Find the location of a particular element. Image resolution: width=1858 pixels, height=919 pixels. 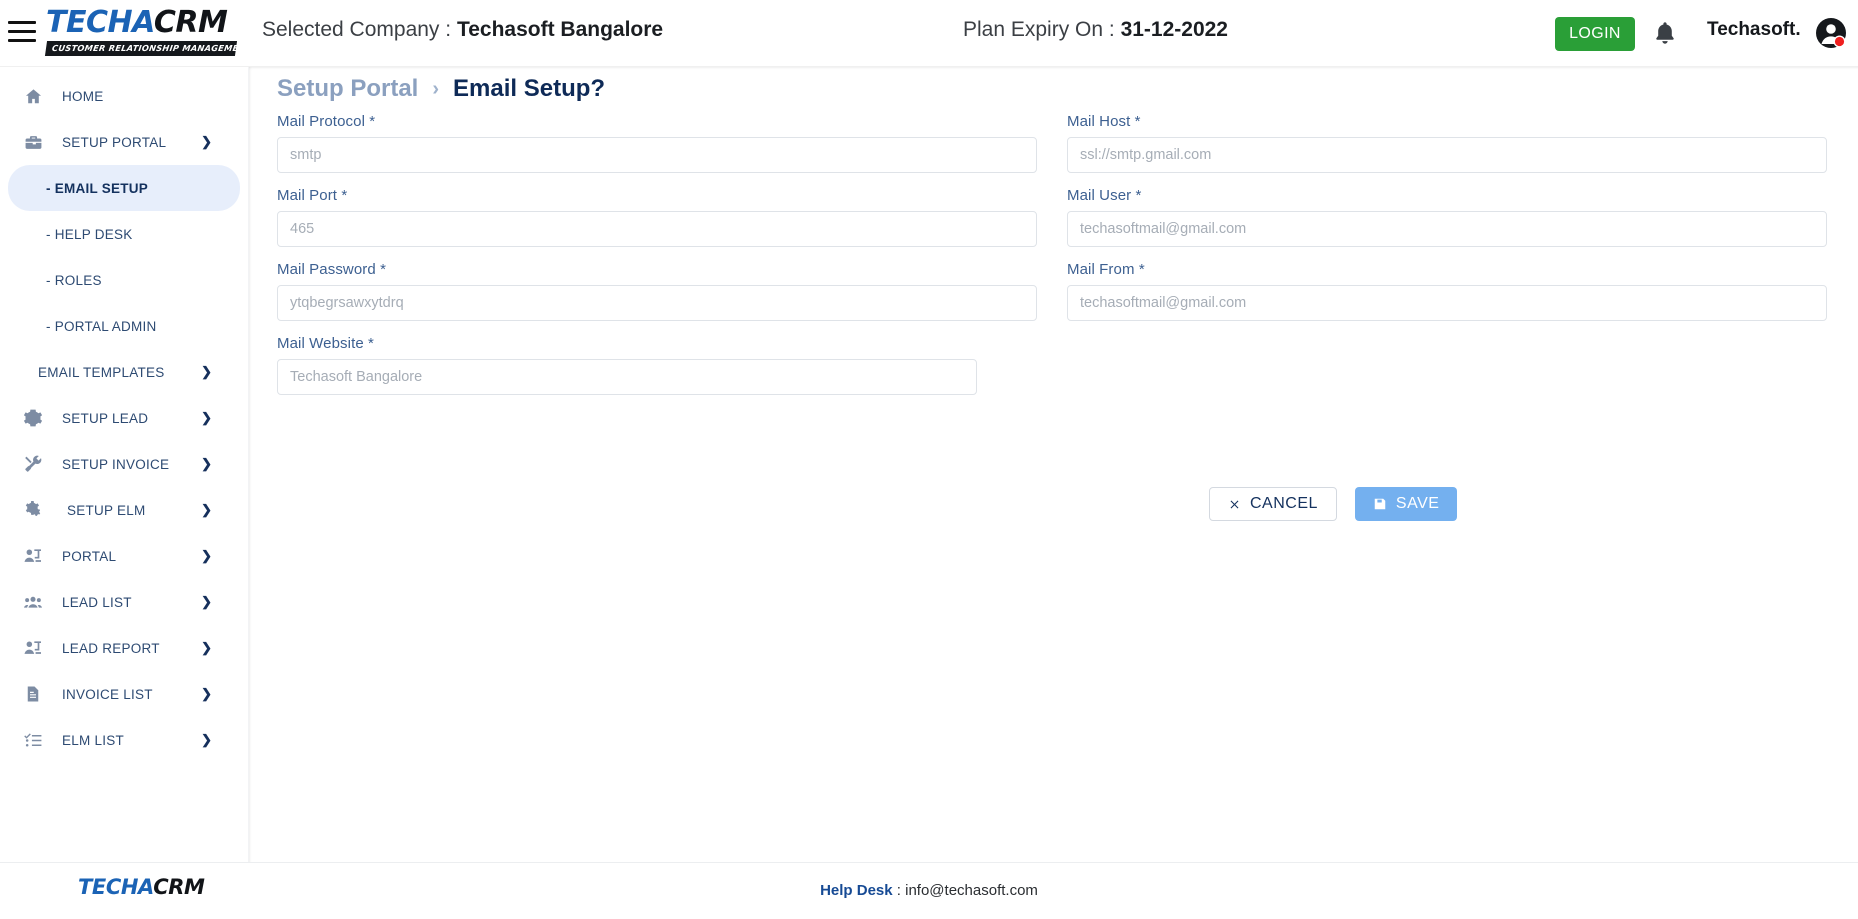

sidebar-item-setup-portal: SETUP PORTAL ❯ is located at coordinates (124, 142).